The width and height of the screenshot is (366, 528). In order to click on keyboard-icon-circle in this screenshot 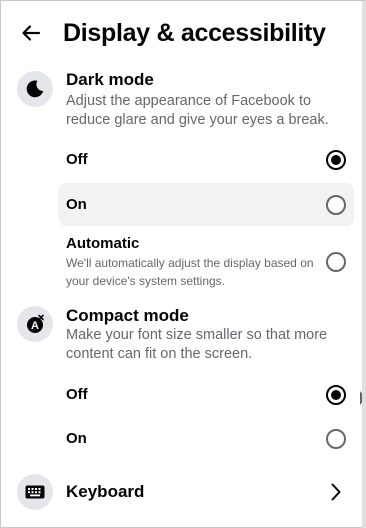, I will do `click(35, 492)`.